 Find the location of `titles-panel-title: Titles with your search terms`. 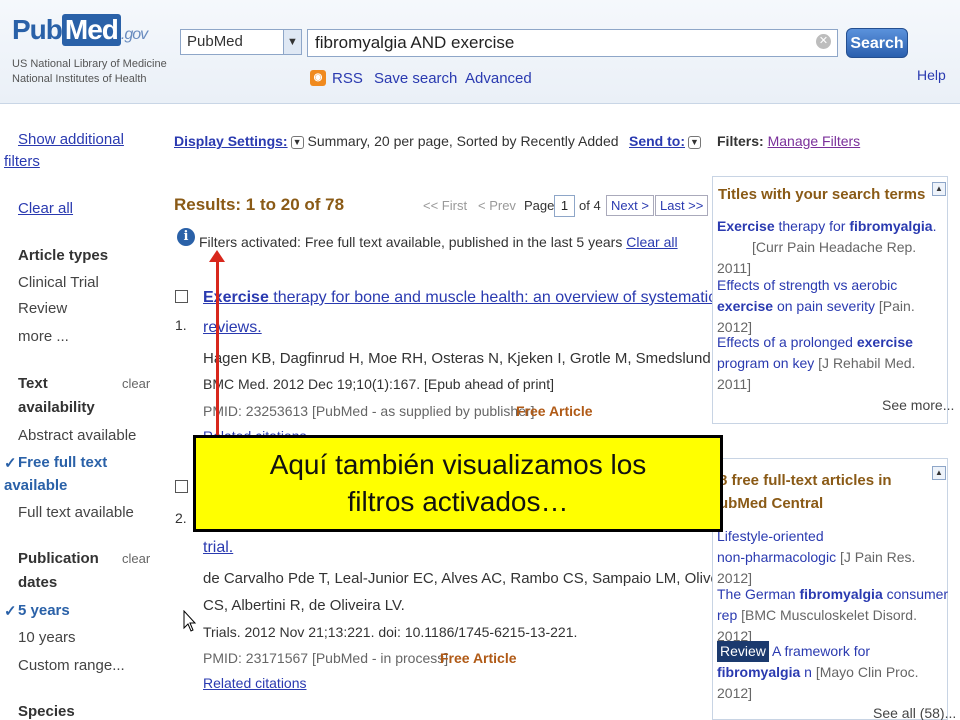

titles-panel-title: Titles with your search terms is located at coordinates (822, 194).